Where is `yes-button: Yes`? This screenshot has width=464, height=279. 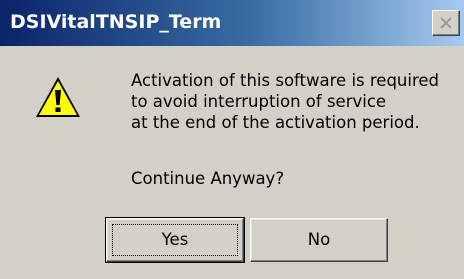 yes-button: Yes is located at coordinates (175, 240).